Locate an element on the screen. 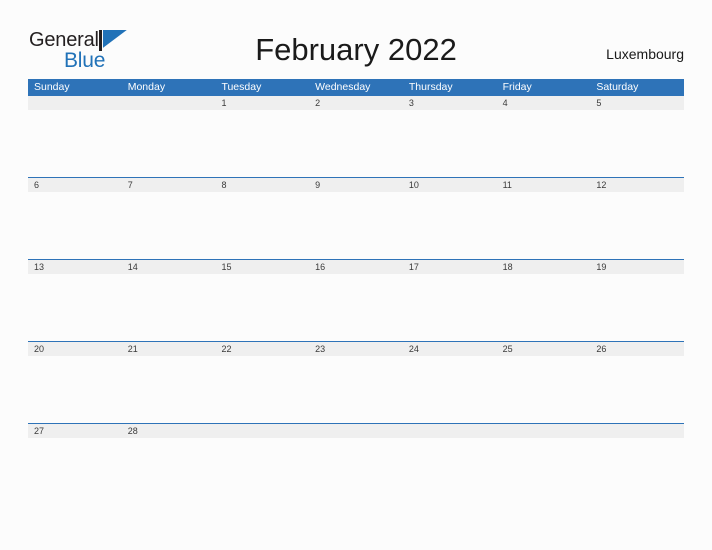  date-strip-1: 1 2 3 4 5 is located at coordinates (356, 103).